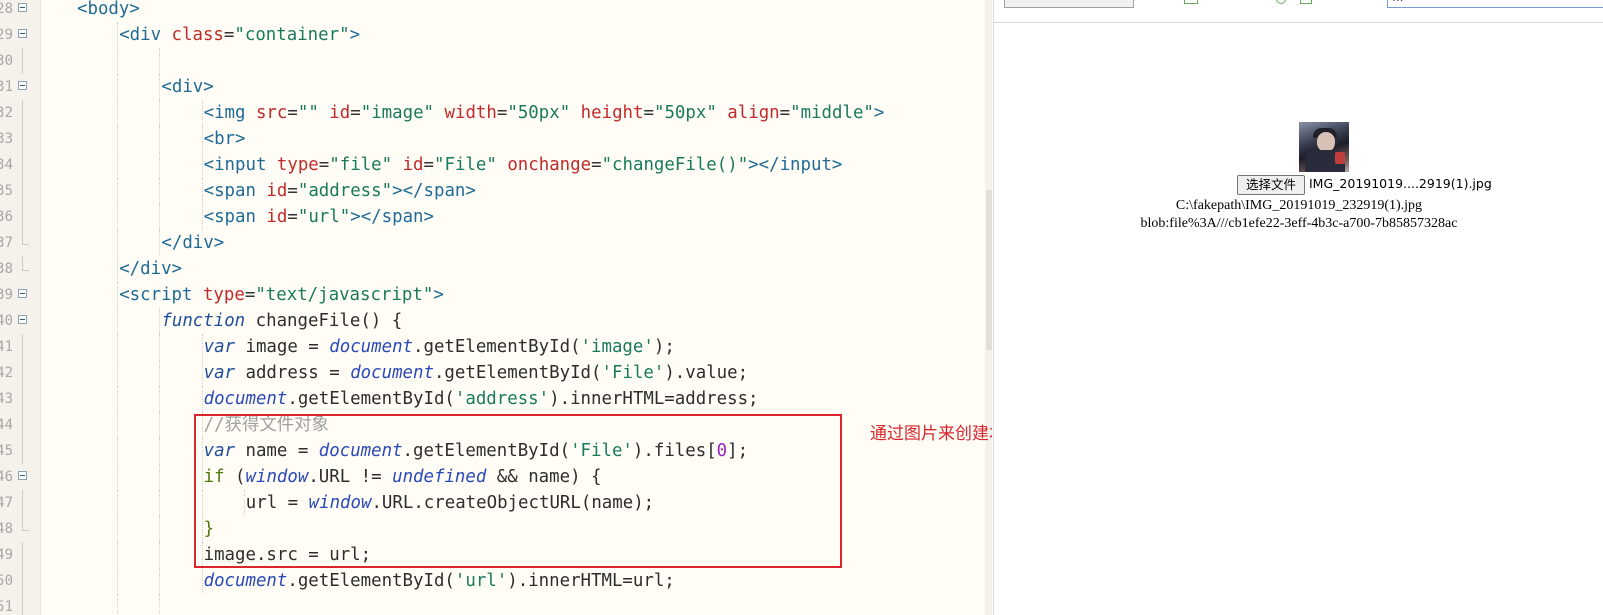 This screenshot has width=1603, height=615. I want to click on code-token: <span, so click(235, 191).